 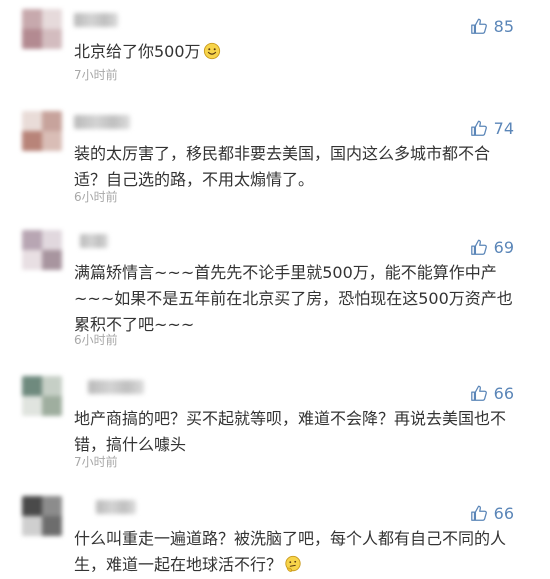 What do you see at coordinates (297, 52) in the screenshot?
I see `comment-text: 北京给了你500万` at bounding box center [297, 52].